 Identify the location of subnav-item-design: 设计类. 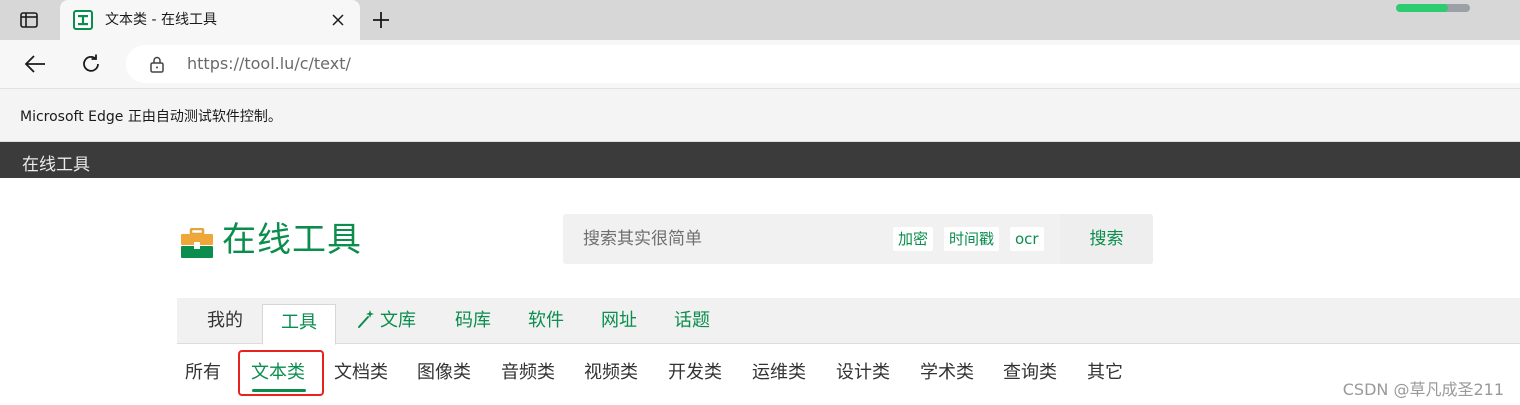
(863, 373).